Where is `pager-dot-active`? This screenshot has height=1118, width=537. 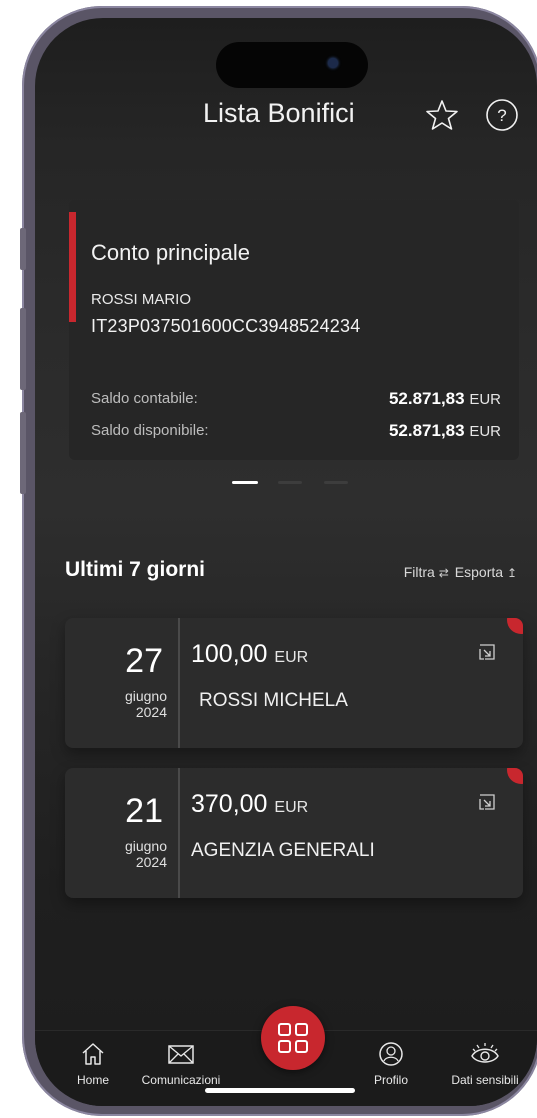 pager-dot-active is located at coordinates (245, 482).